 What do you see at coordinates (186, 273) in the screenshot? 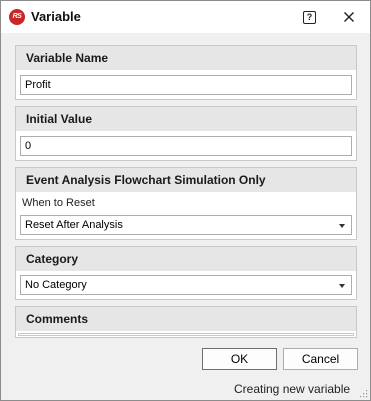
I see `category-group: Category No Category` at bounding box center [186, 273].